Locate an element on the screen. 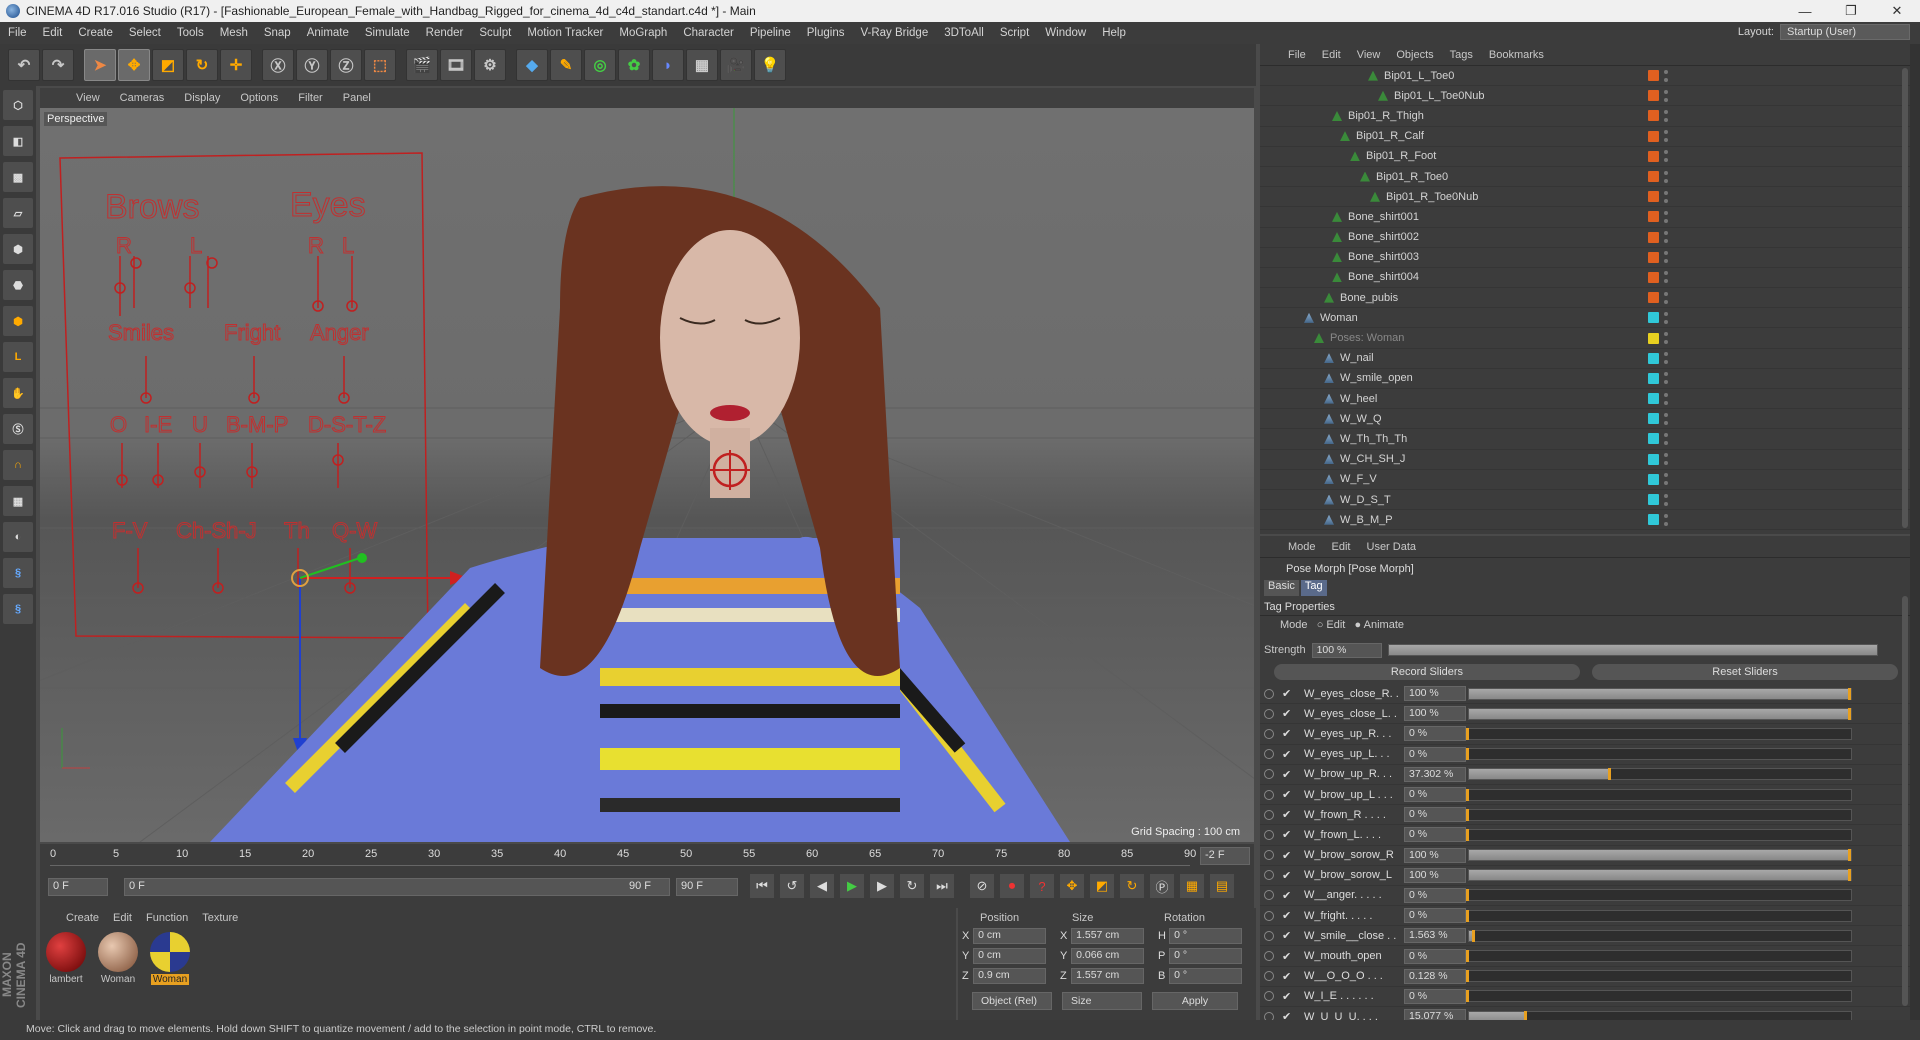 The height and width of the screenshot is (1040, 1920). camera-icon: 🎥 is located at coordinates (736, 65).